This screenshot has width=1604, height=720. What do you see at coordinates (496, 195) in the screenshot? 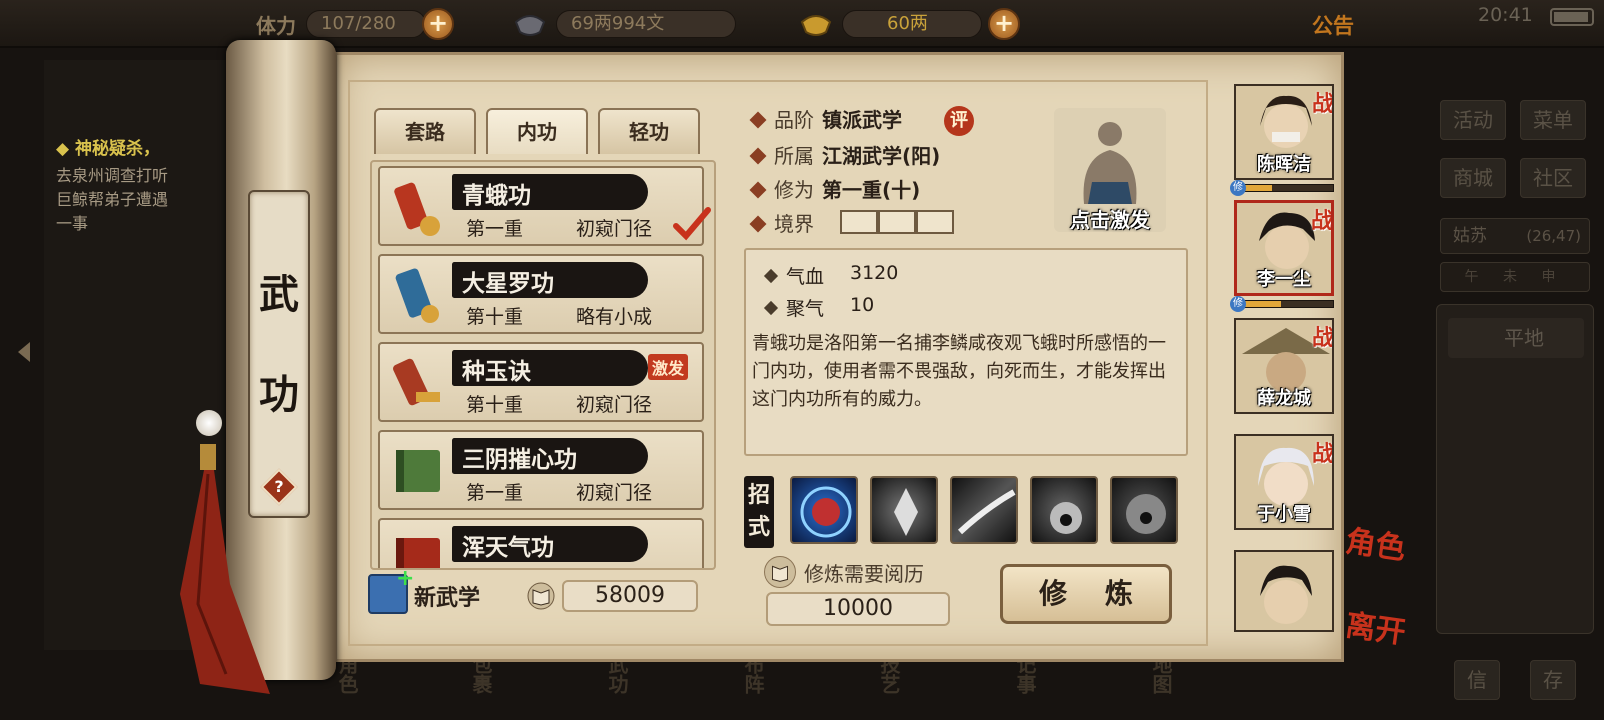
I see `skill-name: 青蛾功` at bounding box center [496, 195].